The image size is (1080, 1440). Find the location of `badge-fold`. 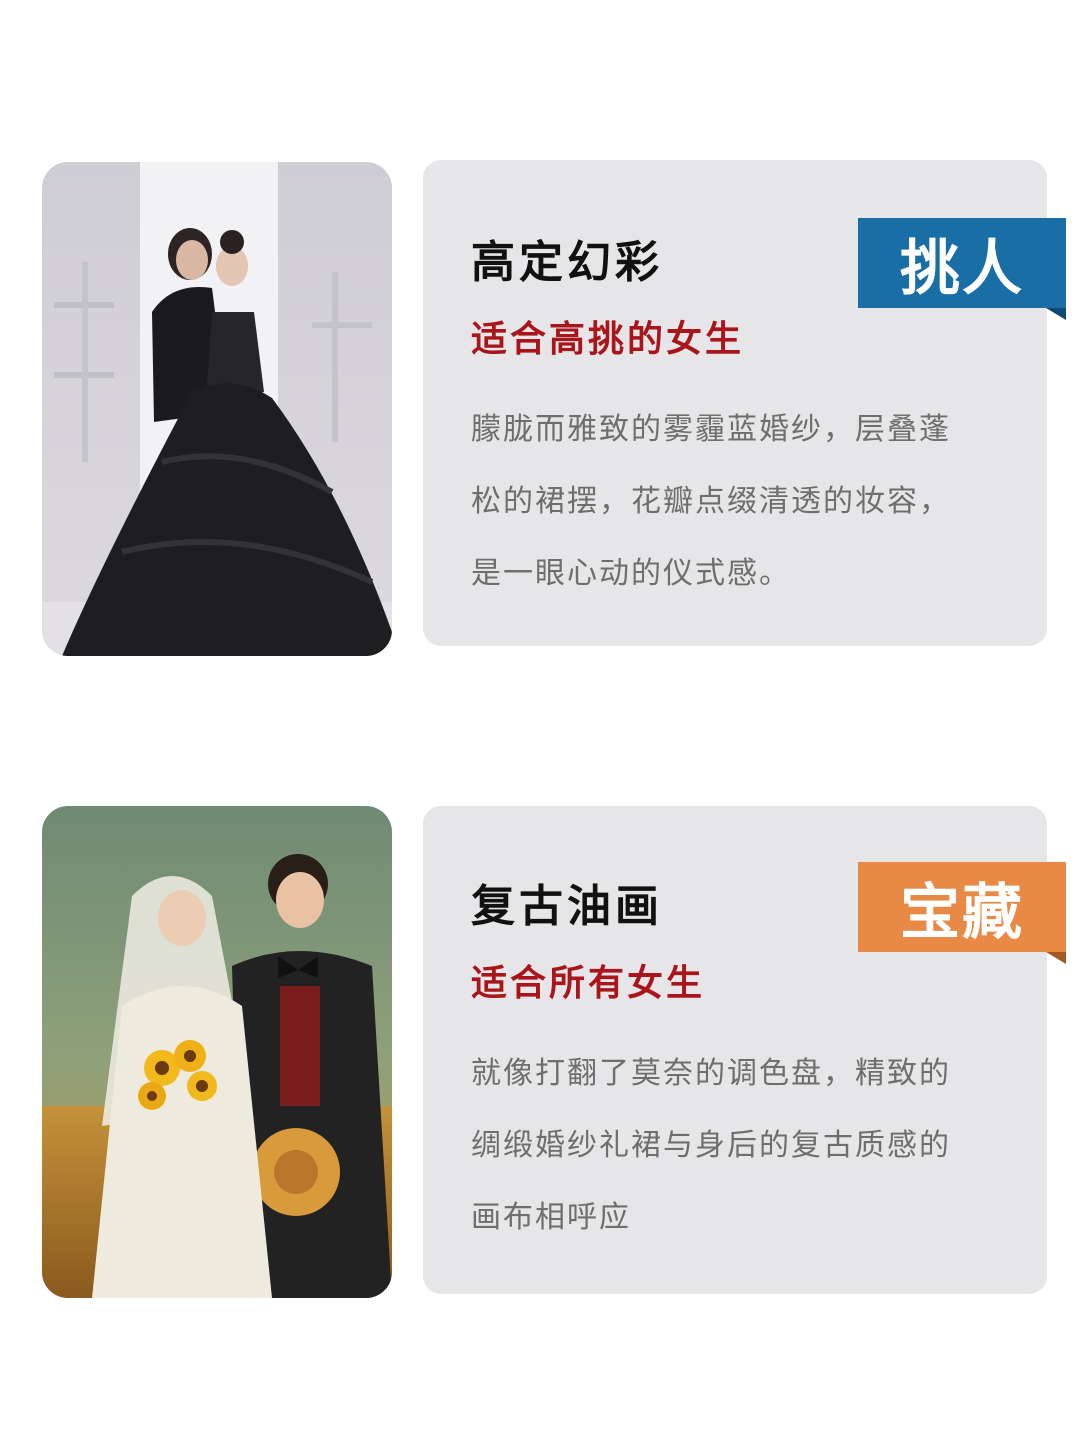

badge-fold is located at coordinates (1056, 958).